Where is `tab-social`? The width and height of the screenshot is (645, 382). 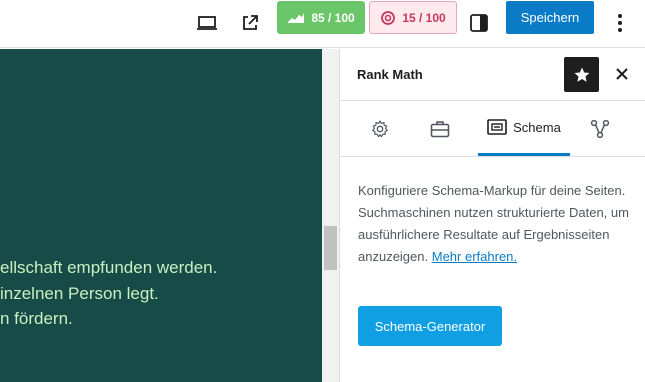
tab-social is located at coordinates (600, 128).